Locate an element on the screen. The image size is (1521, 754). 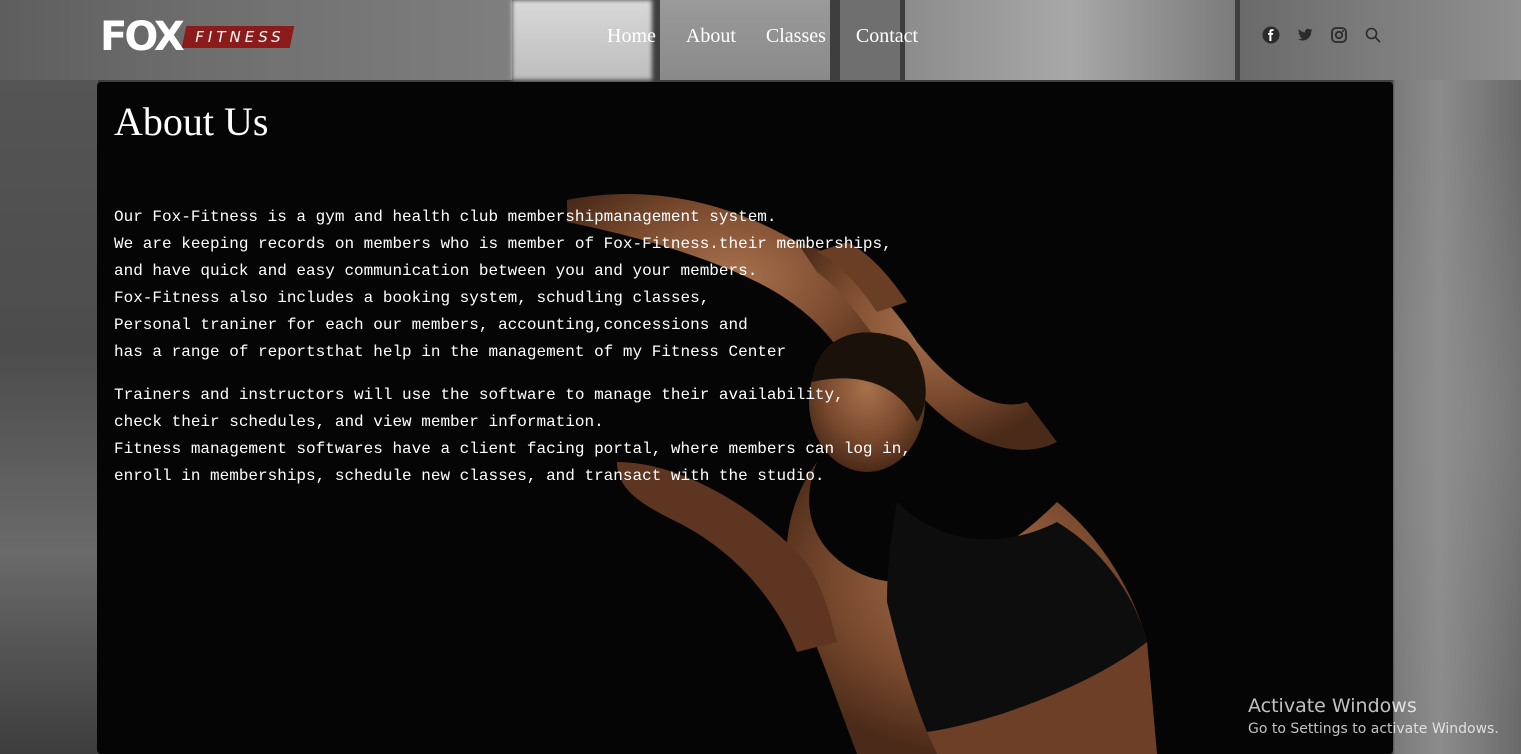
page-title: About Us is located at coordinates (191, 121).